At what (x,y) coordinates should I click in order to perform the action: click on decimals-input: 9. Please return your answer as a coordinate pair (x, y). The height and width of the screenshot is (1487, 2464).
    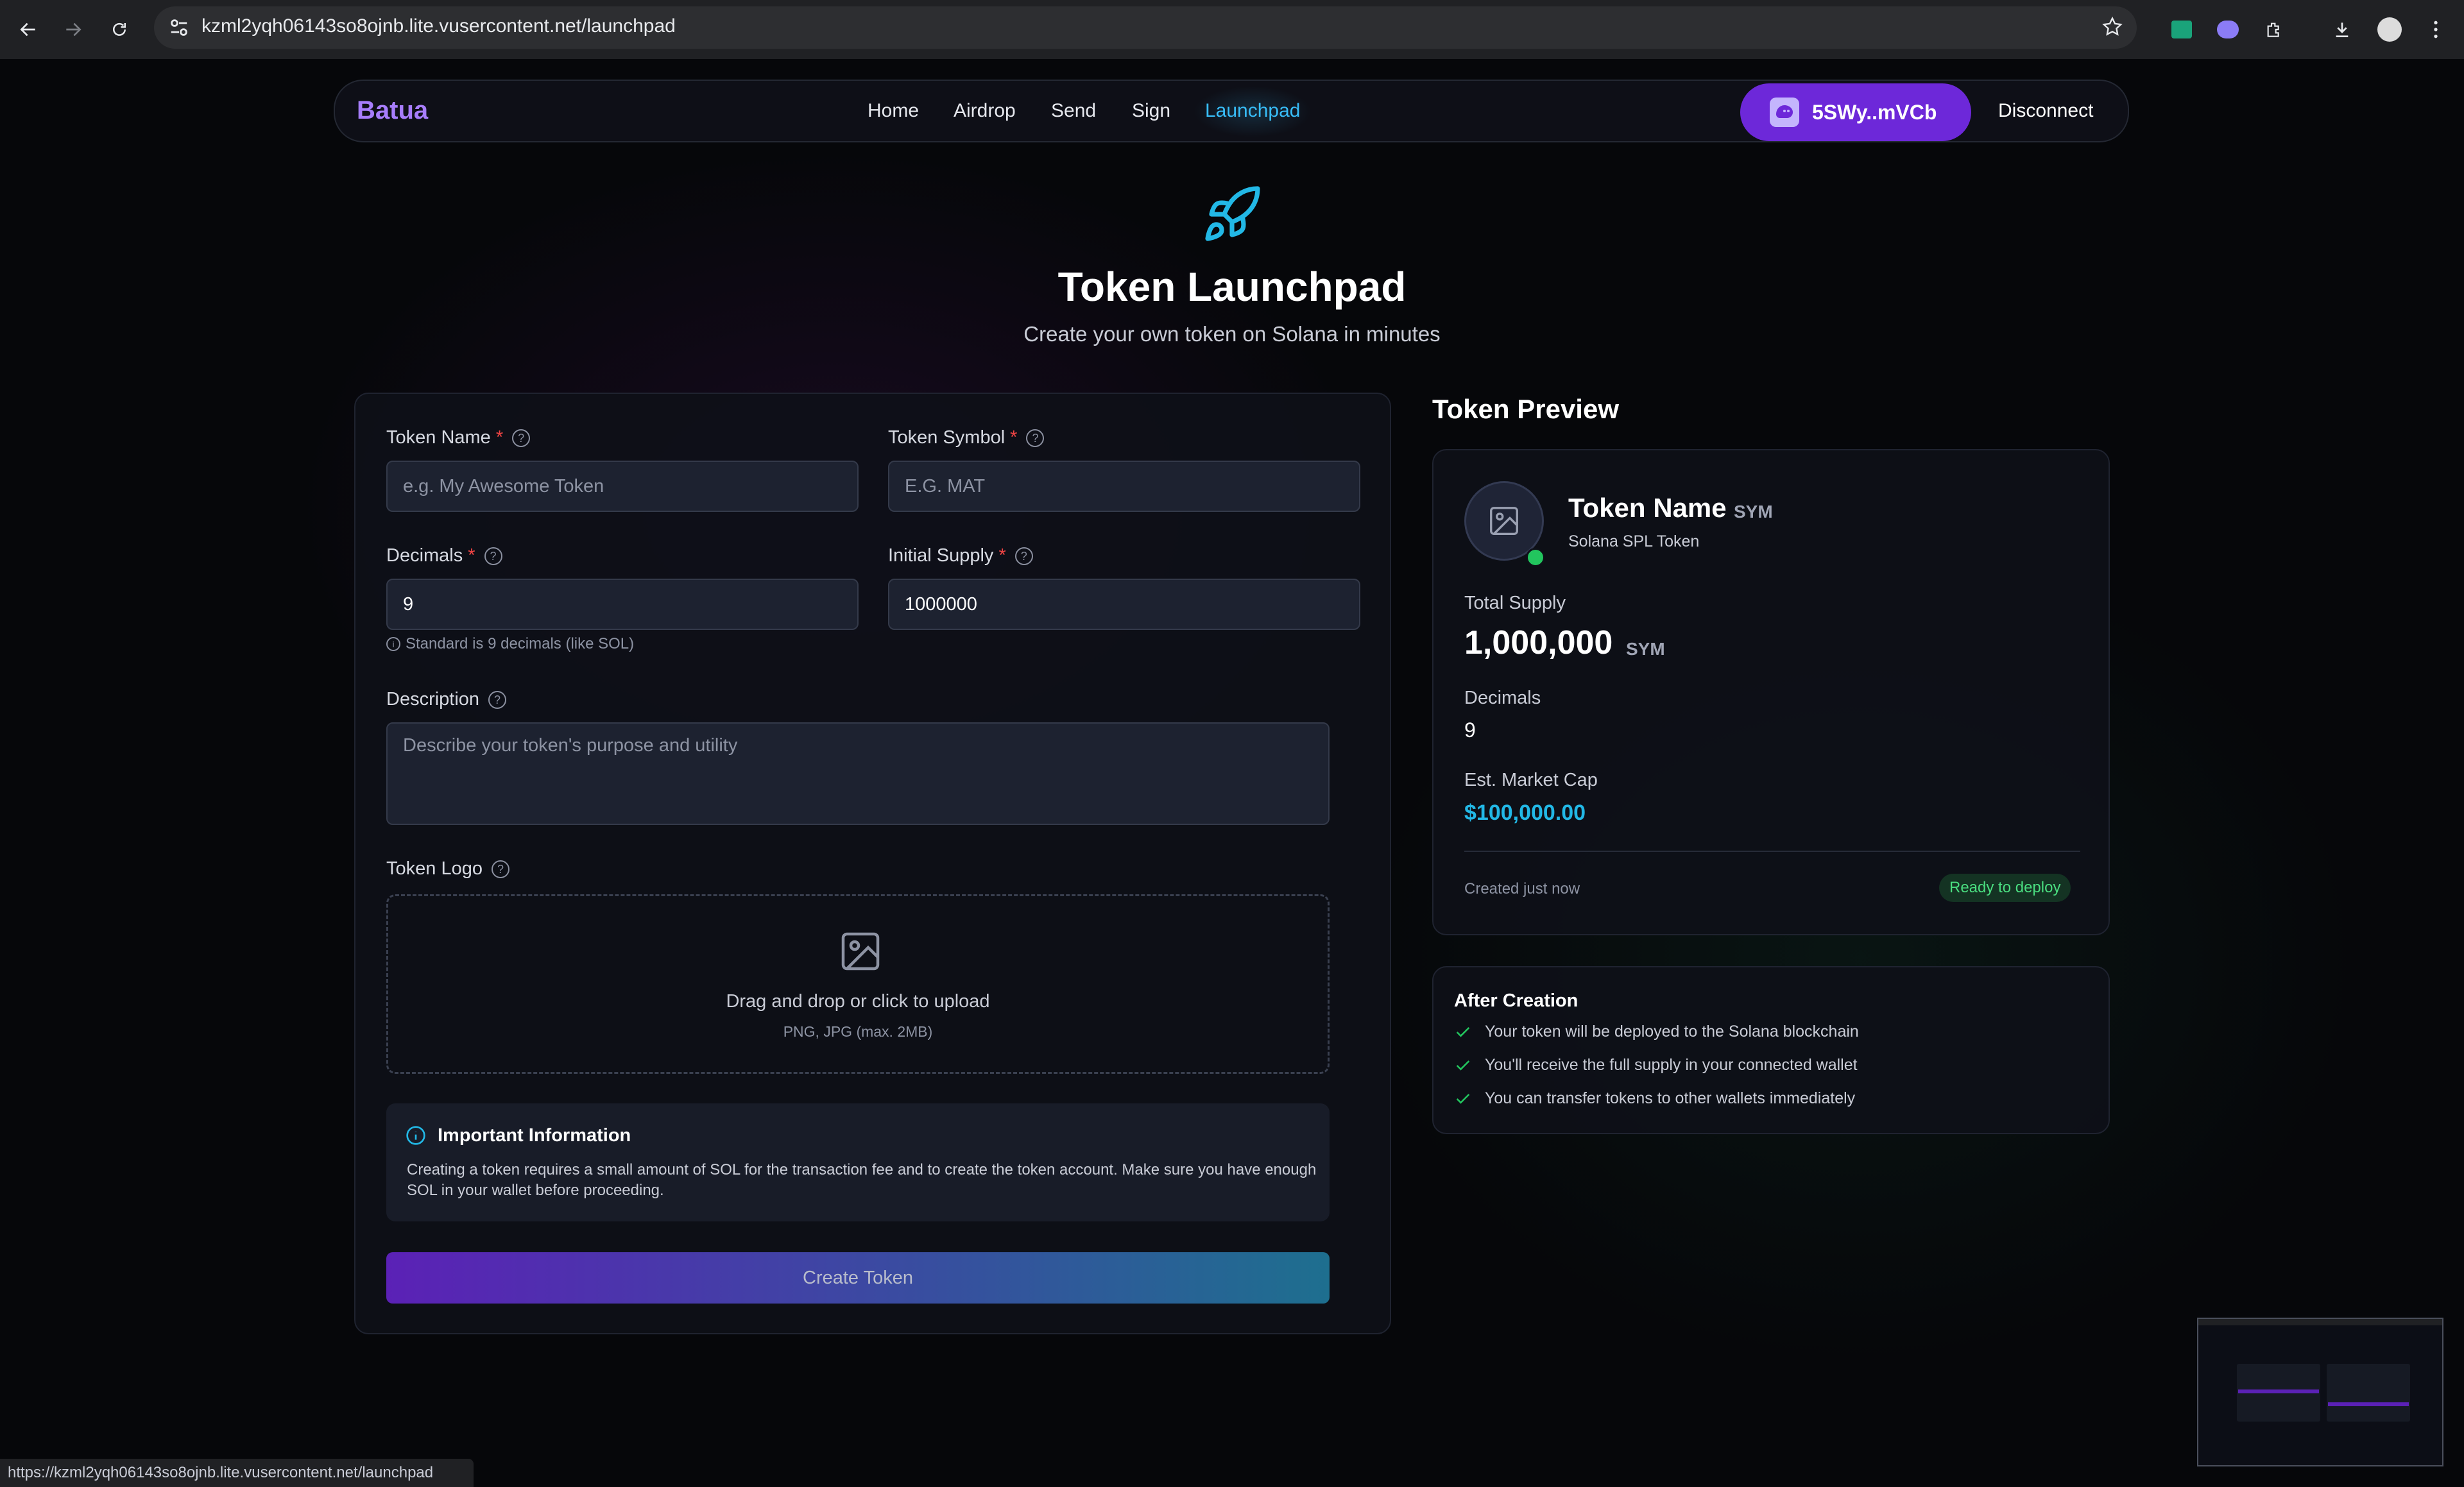
    Looking at the image, I should click on (623, 604).